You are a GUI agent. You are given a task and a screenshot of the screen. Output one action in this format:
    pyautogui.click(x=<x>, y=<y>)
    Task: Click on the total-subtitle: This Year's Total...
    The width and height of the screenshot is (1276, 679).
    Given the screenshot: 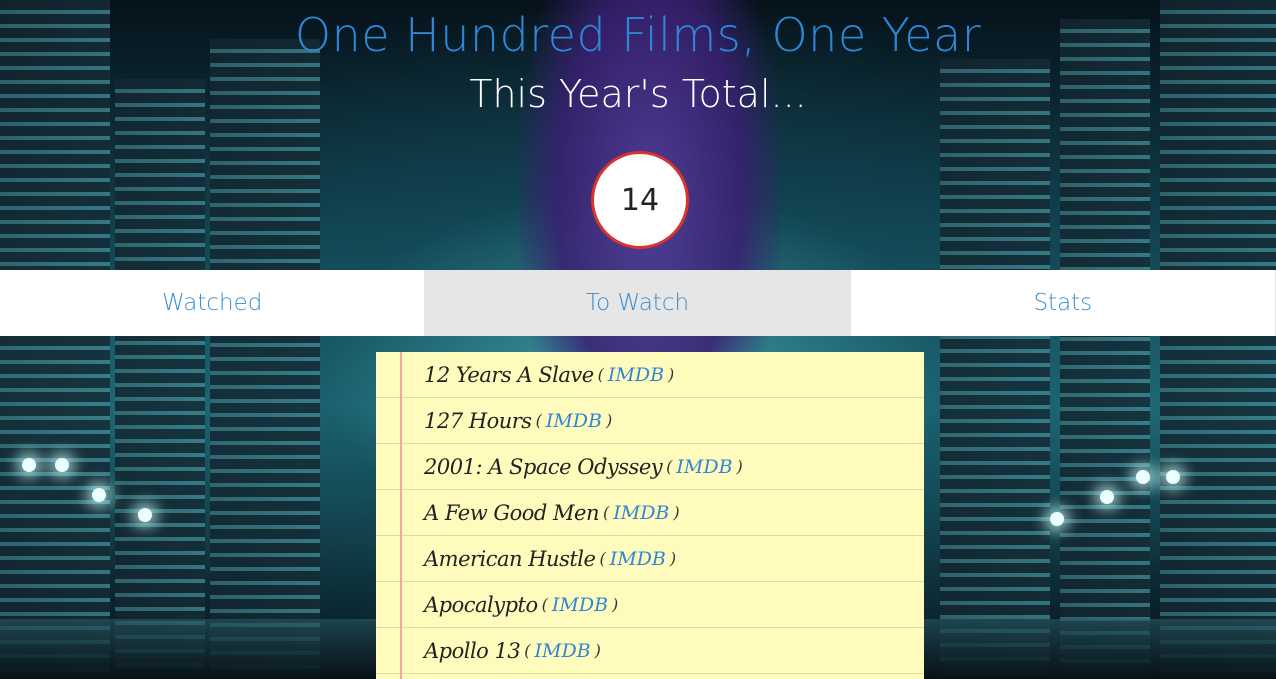 What is the action you would take?
    pyautogui.click(x=638, y=94)
    